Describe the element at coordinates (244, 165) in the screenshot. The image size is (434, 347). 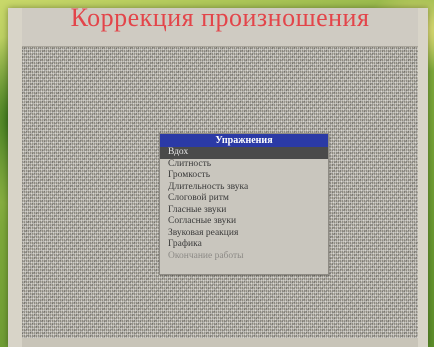
I see `menu-item-slitnost: Слитность` at that location.